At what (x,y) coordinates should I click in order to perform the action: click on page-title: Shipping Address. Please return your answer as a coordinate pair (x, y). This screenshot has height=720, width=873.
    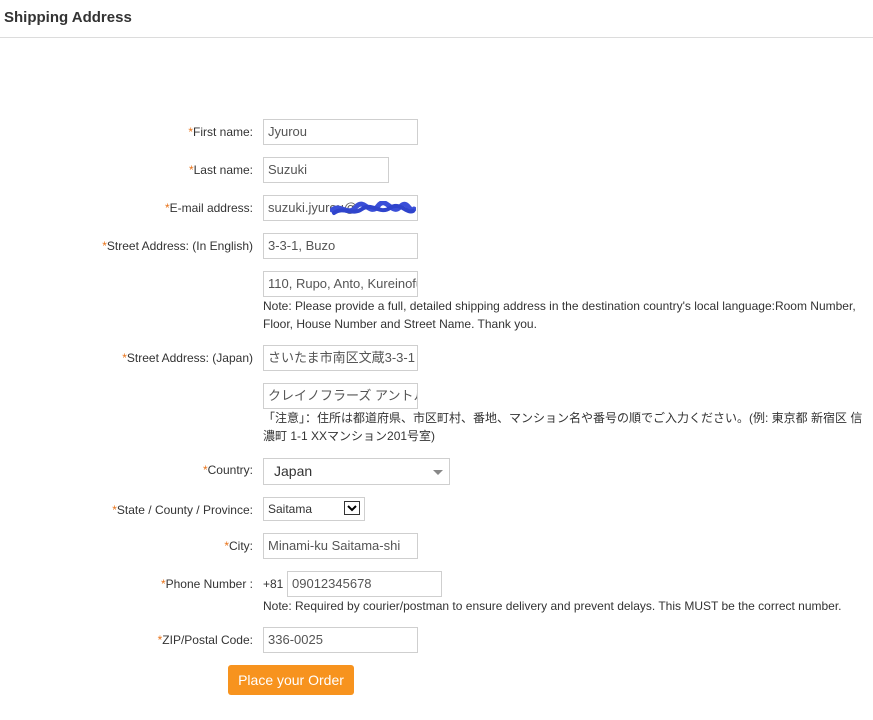
    Looking at the image, I should click on (68, 17).